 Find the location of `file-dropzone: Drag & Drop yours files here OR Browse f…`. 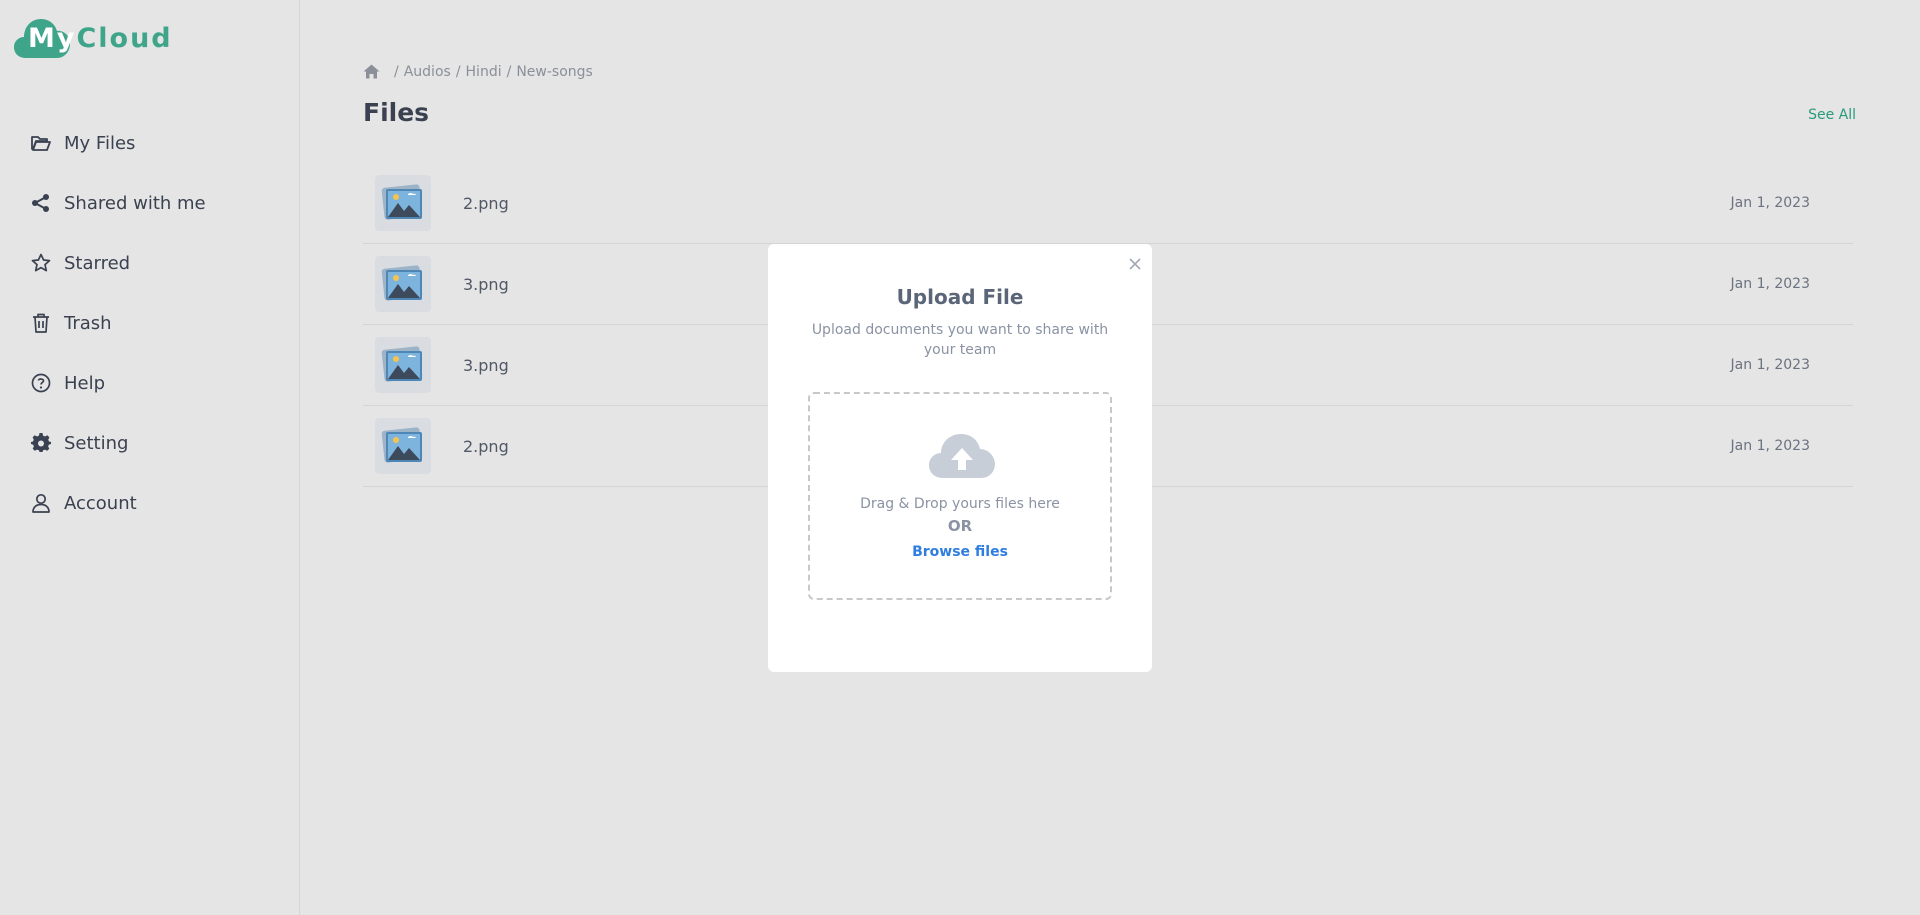

file-dropzone: Drag & Drop yours files here OR Browse f… is located at coordinates (960, 496).